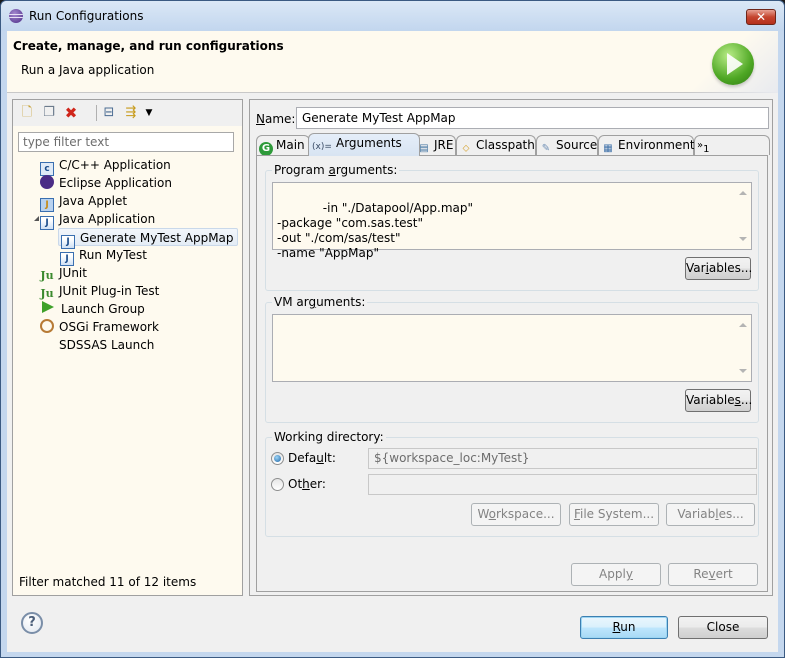 The image size is (785, 658). What do you see at coordinates (93, 201) in the screenshot?
I see `tree-item-label: Java Applet` at bounding box center [93, 201].